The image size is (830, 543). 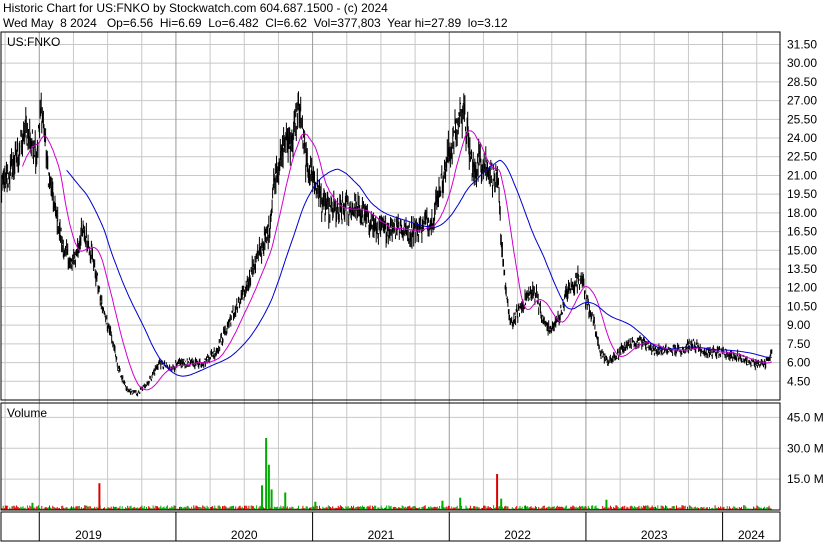 I want to click on price-tick-label: 30.00, so click(x=802, y=63).